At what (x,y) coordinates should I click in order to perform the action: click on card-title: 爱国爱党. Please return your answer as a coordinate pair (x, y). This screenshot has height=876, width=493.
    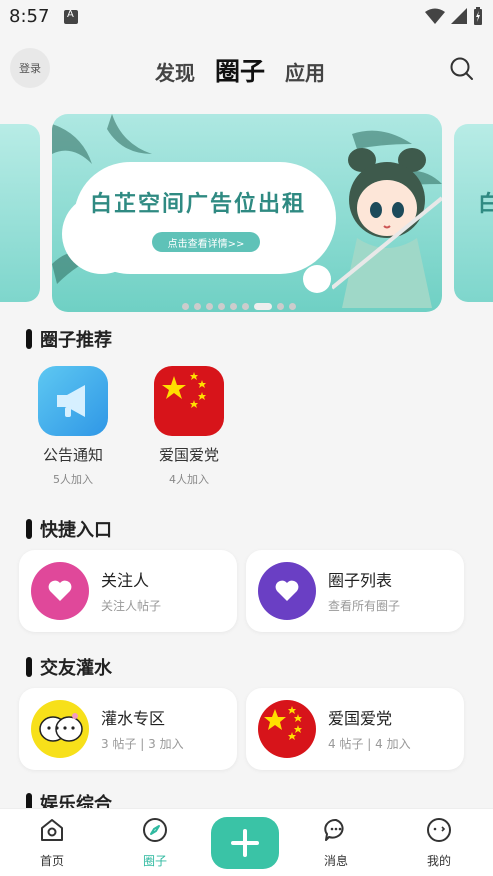
    Looking at the image, I should click on (360, 718).